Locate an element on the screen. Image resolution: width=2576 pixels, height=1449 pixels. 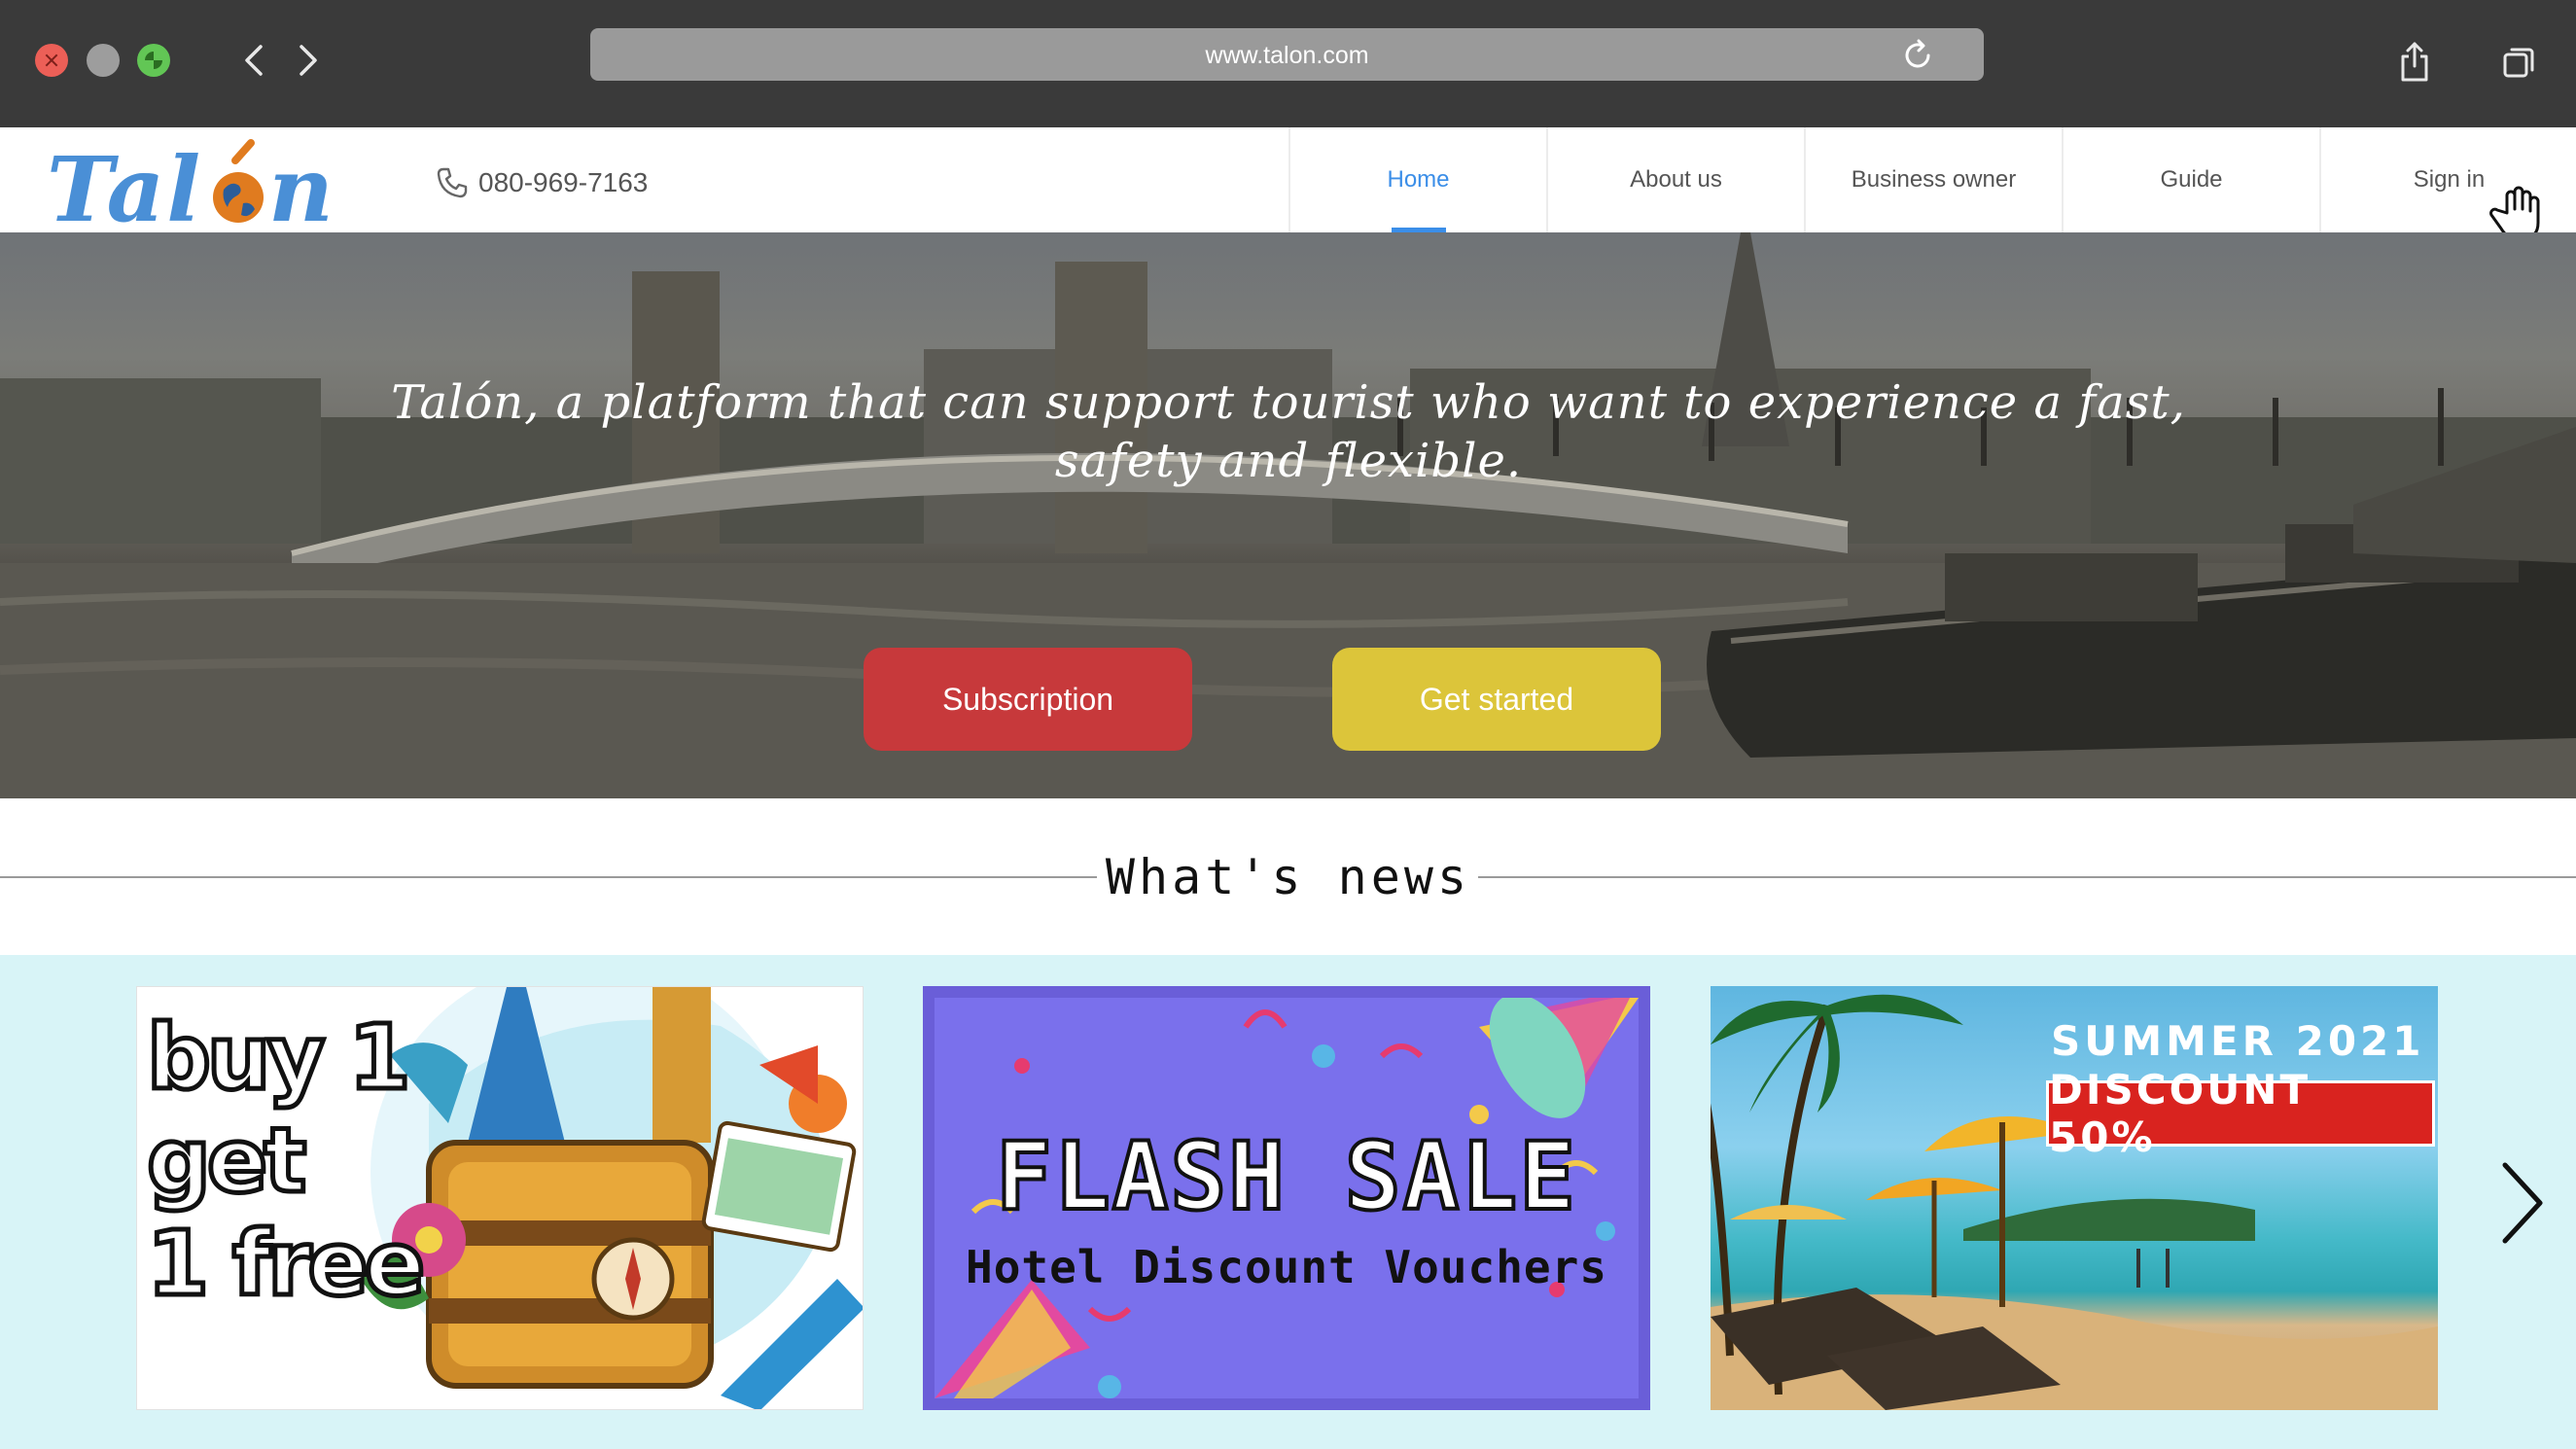
share-icon is located at coordinates (2415, 61).